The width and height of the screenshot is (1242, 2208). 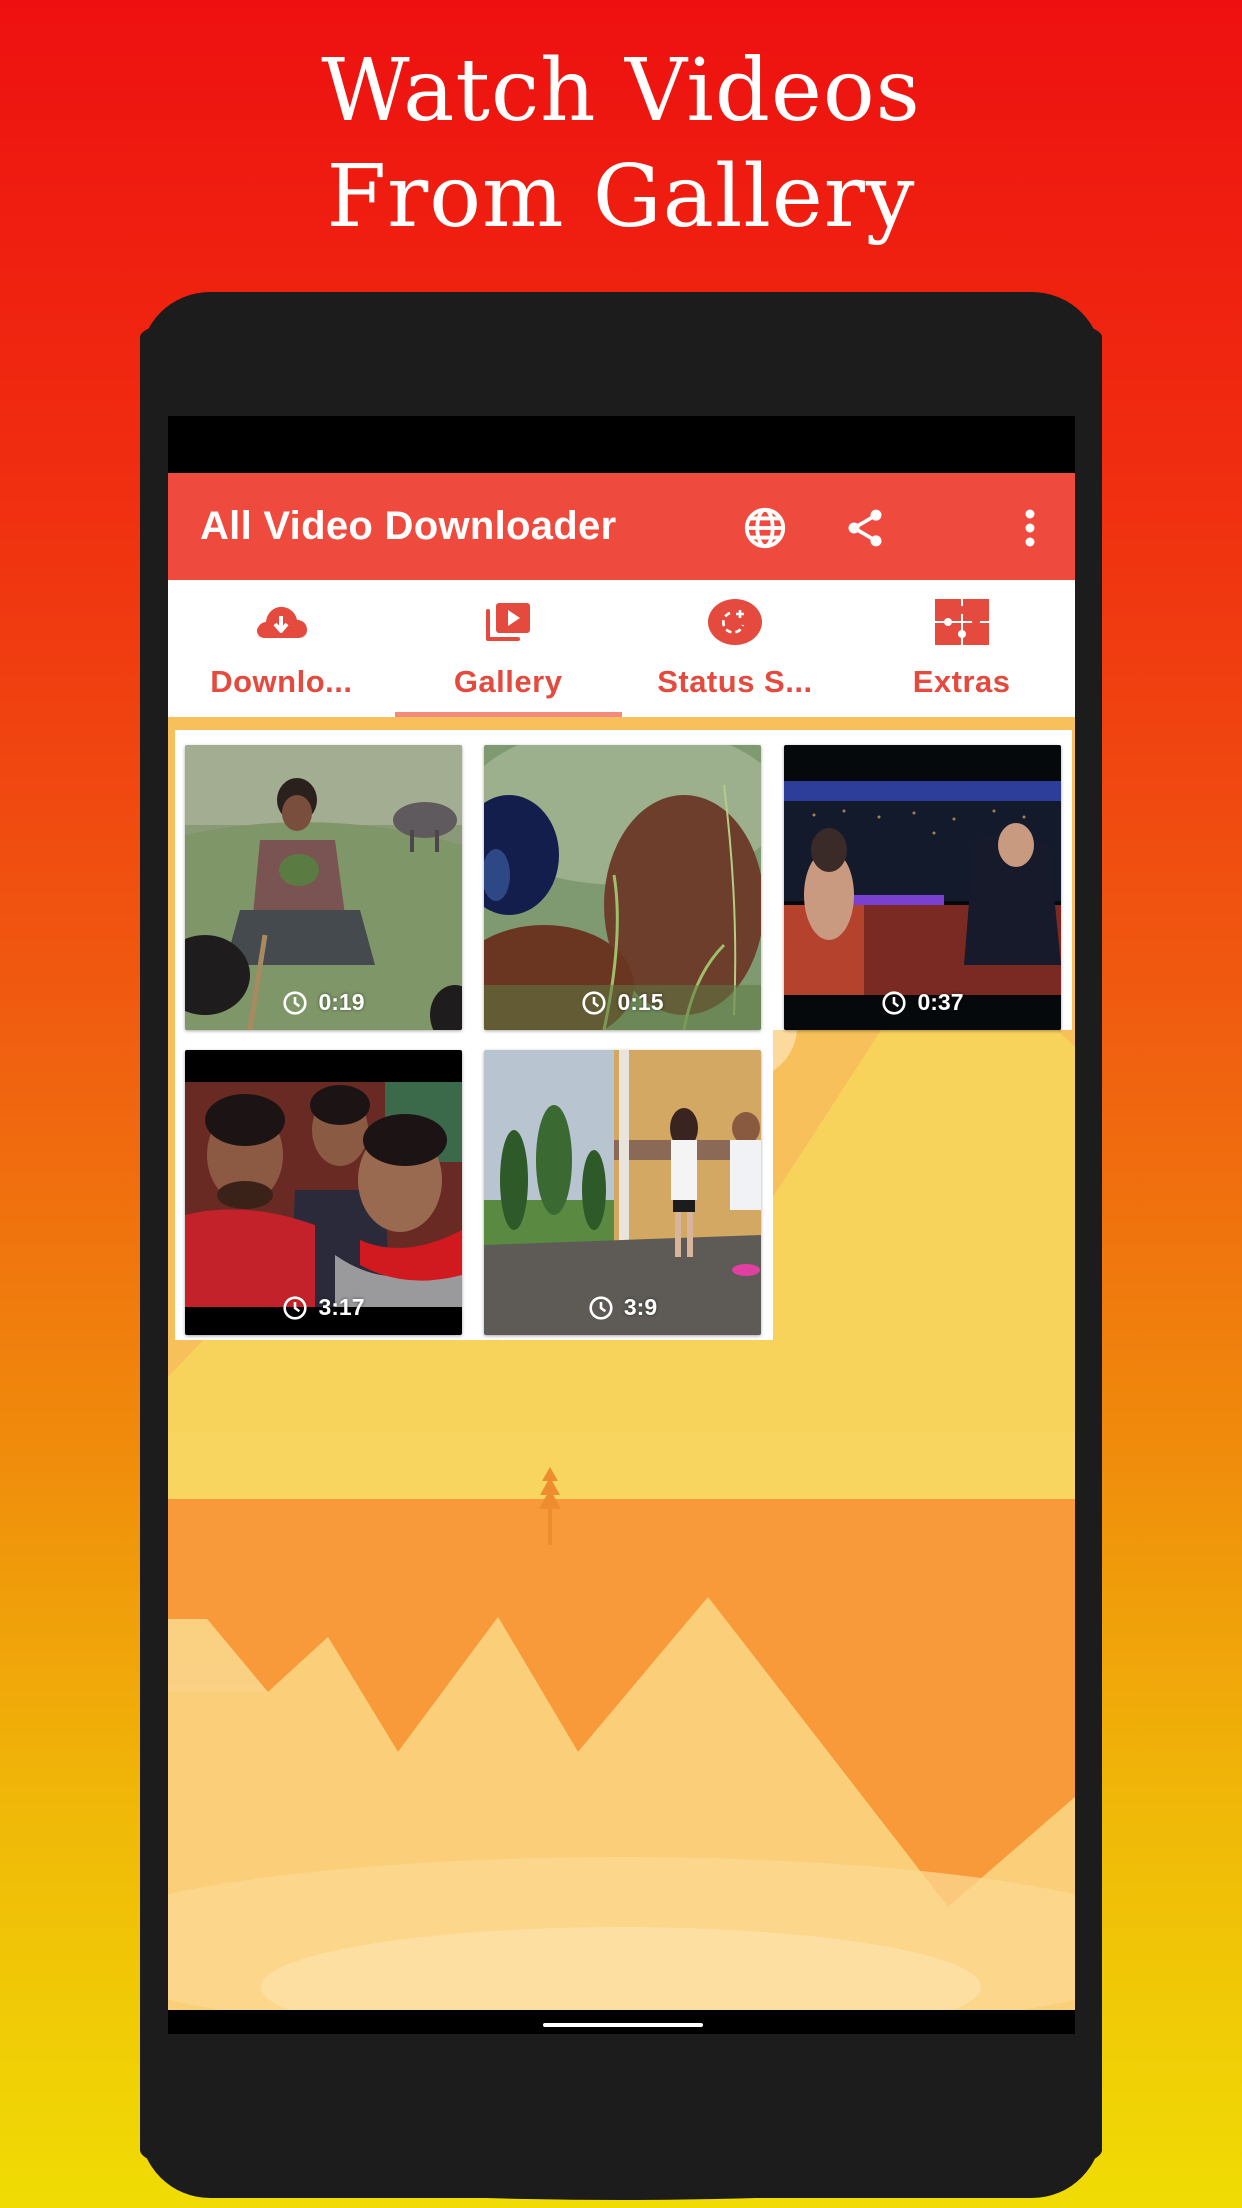 I want to click on navigation-bar, so click(x=621, y=2022).